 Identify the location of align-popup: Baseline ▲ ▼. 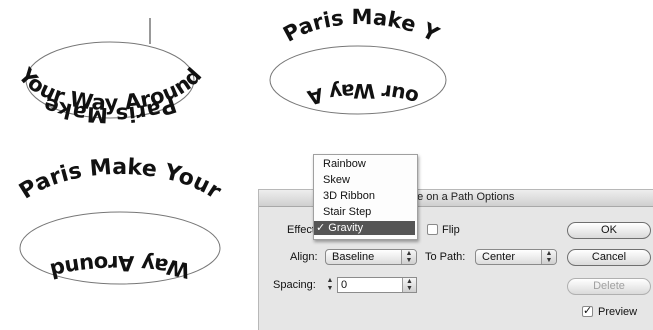
(371, 257).